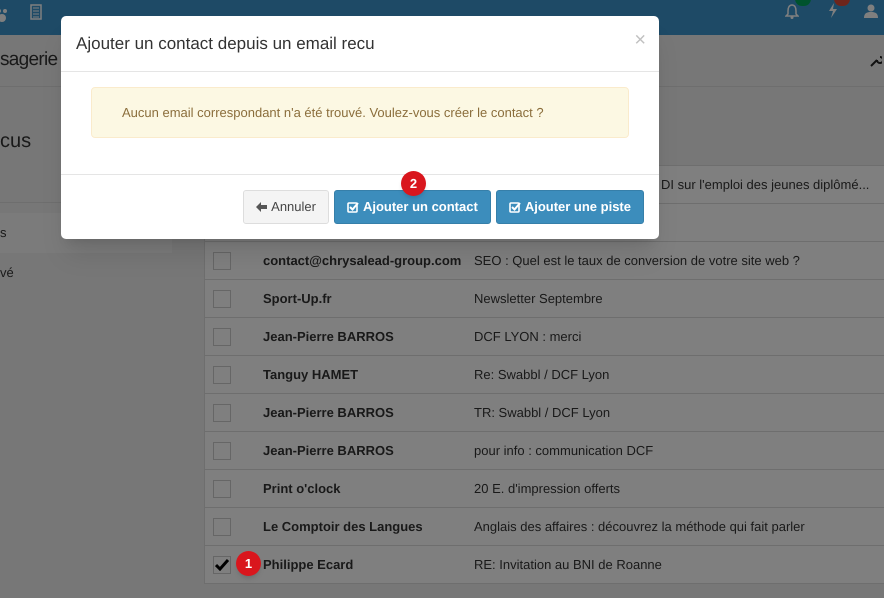 The width and height of the screenshot is (884, 598). Describe the element at coordinates (639, 527) in the screenshot. I see `subject-cell-text: Anglais des affaires : découvrez la méthode qui fait parler` at that location.